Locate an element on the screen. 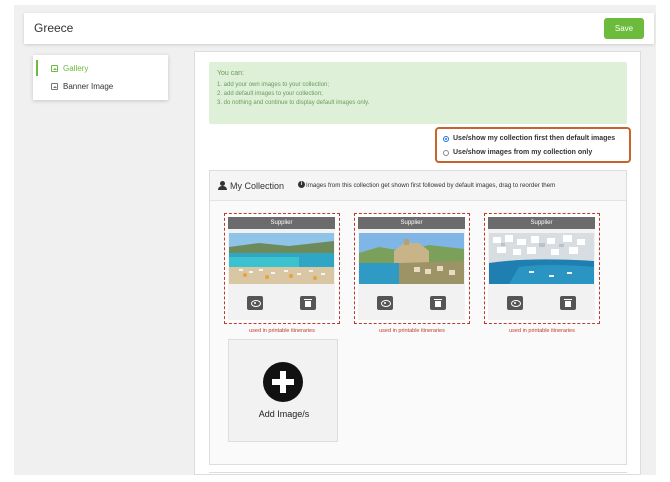 The image size is (670, 482). info-title: You can: is located at coordinates (230, 73).